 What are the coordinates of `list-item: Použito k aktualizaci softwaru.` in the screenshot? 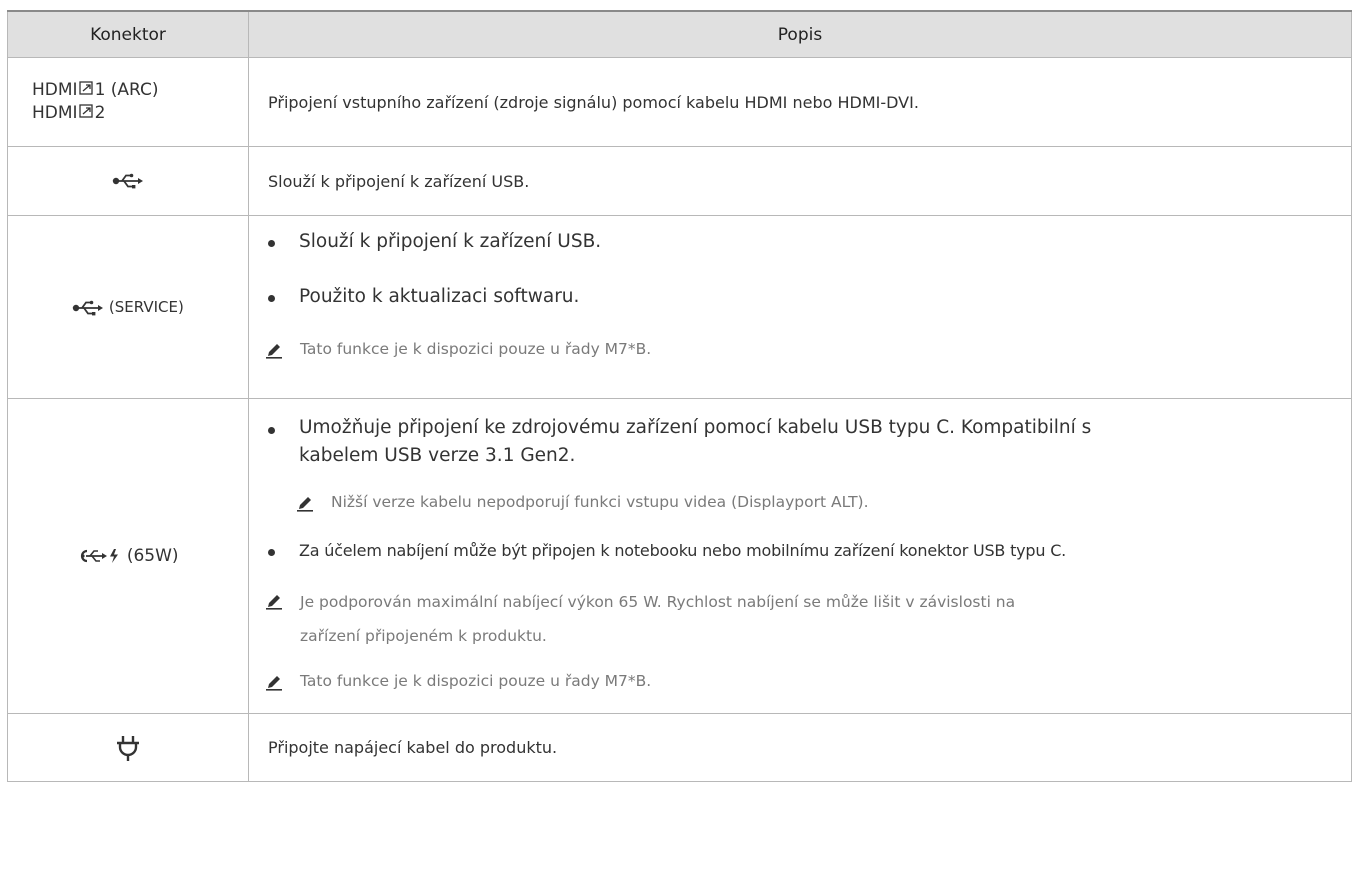 It's located at (800, 297).